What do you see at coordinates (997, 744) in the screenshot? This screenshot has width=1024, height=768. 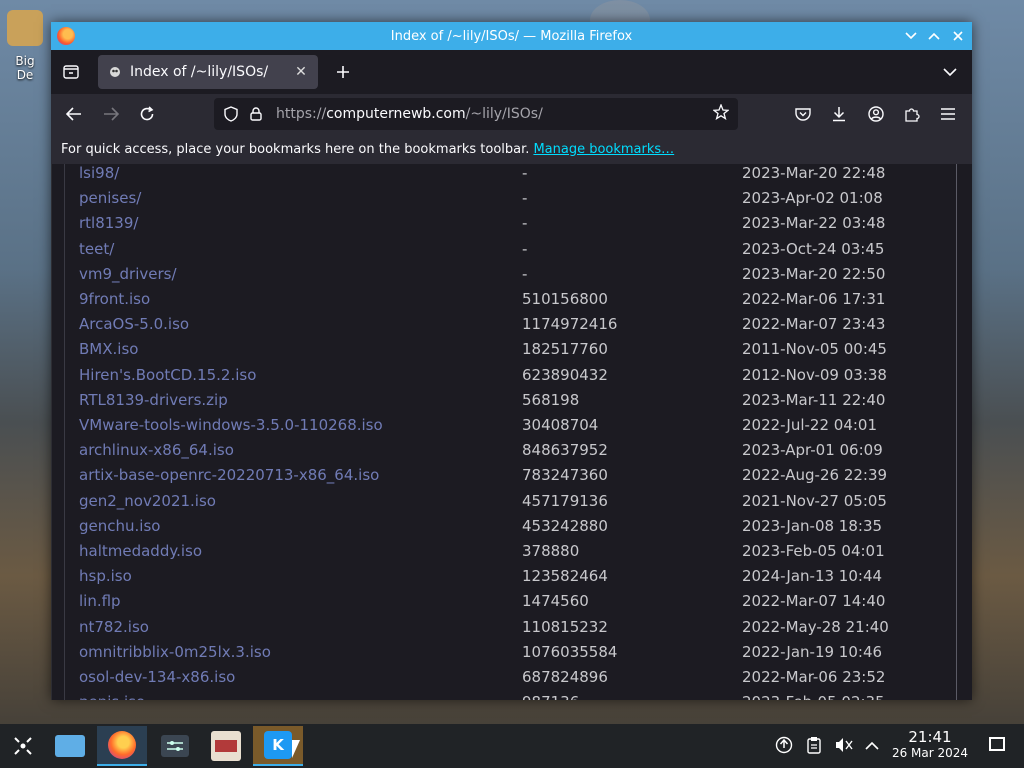 I see `show-desktop-button` at bounding box center [997, 744].